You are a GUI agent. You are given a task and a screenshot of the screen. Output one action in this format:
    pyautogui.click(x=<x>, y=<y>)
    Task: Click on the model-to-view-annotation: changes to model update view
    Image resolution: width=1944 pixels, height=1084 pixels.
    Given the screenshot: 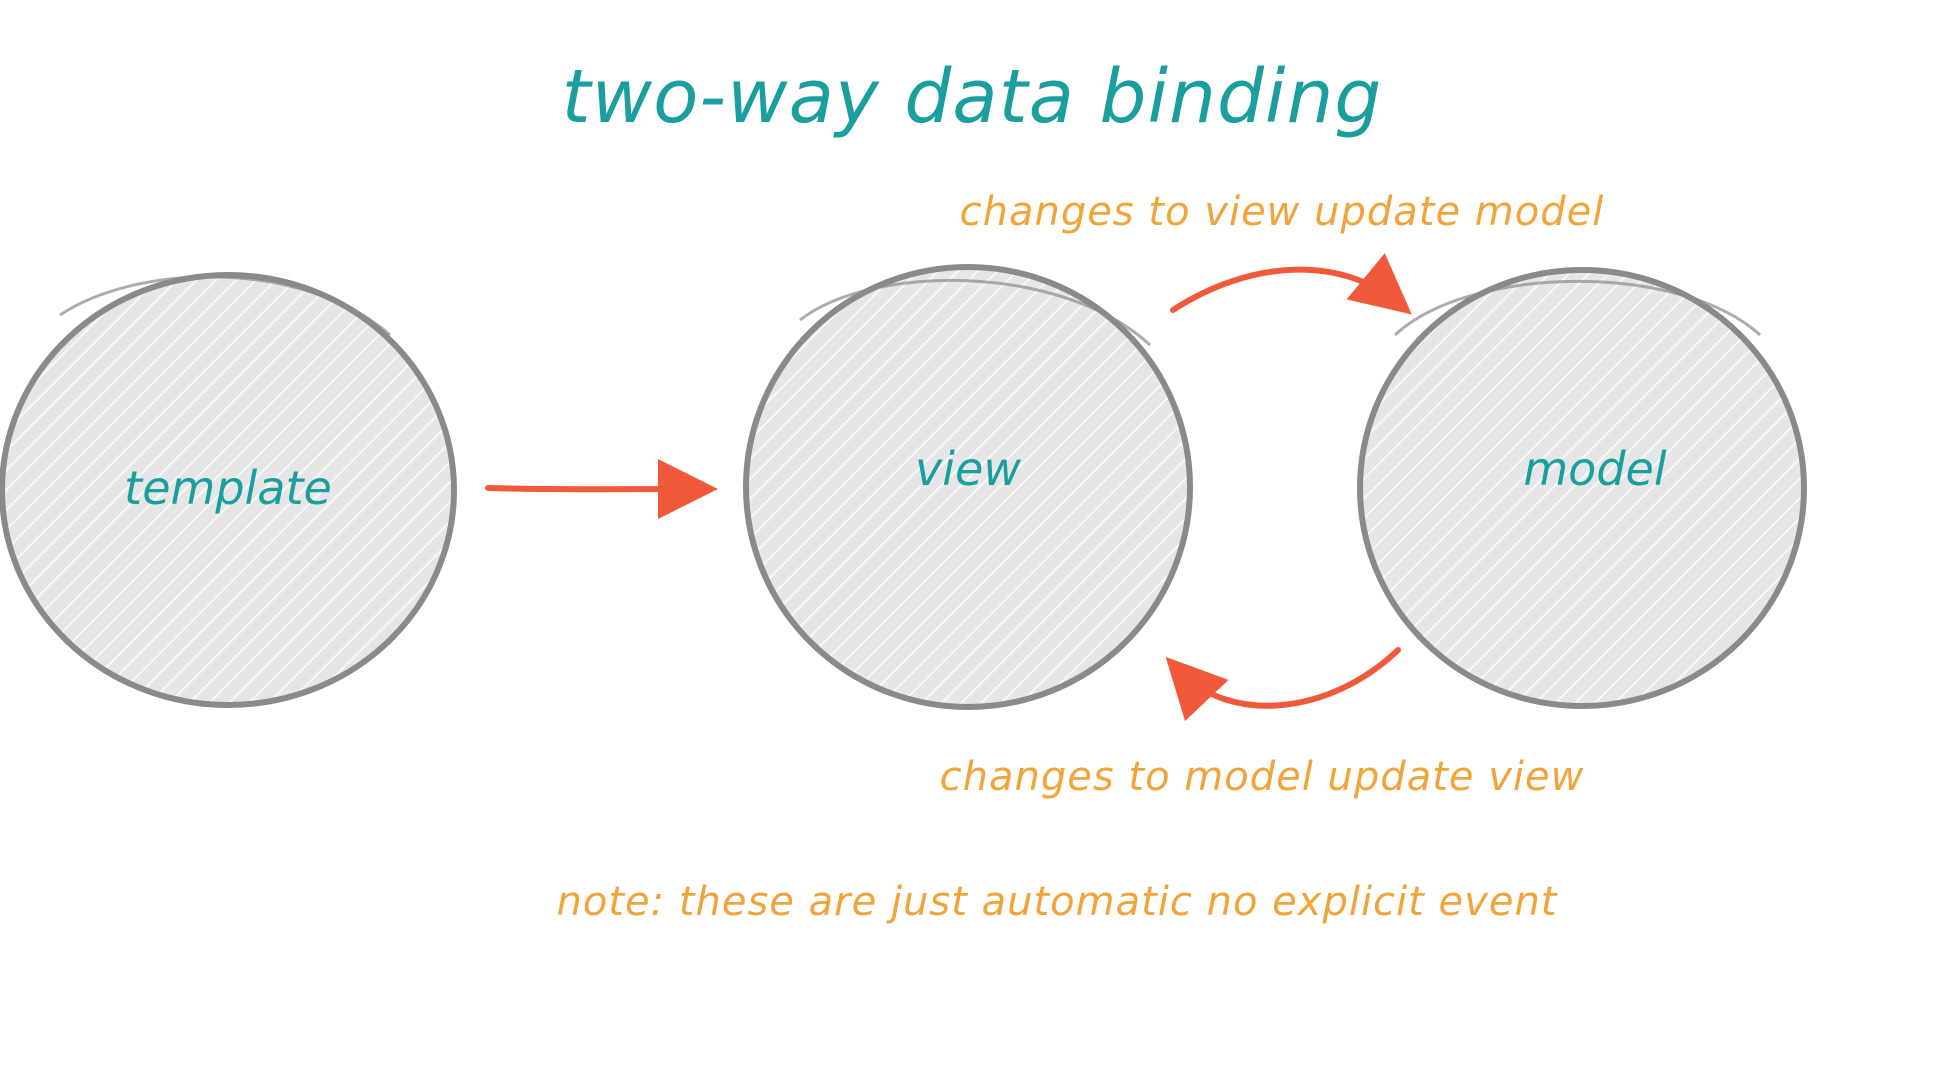 What is the action you would take?
    pyautogui.click(x=1262, y=777)
    